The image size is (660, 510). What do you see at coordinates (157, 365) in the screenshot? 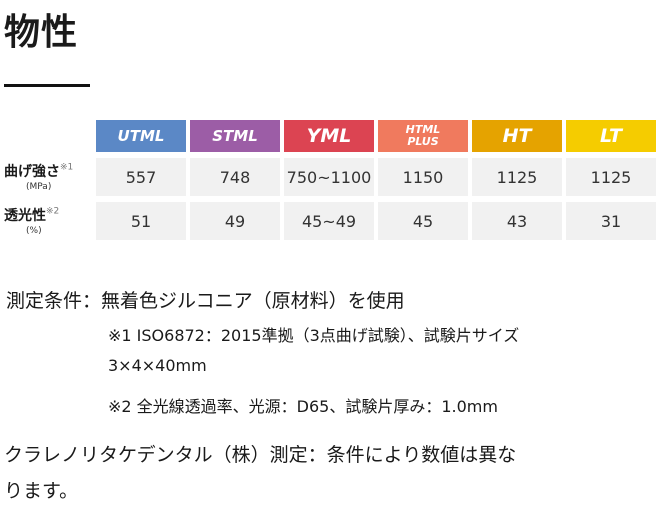
I see `footnote-1-line-2: 3×4×40mm` at bounding box center [157, 365].